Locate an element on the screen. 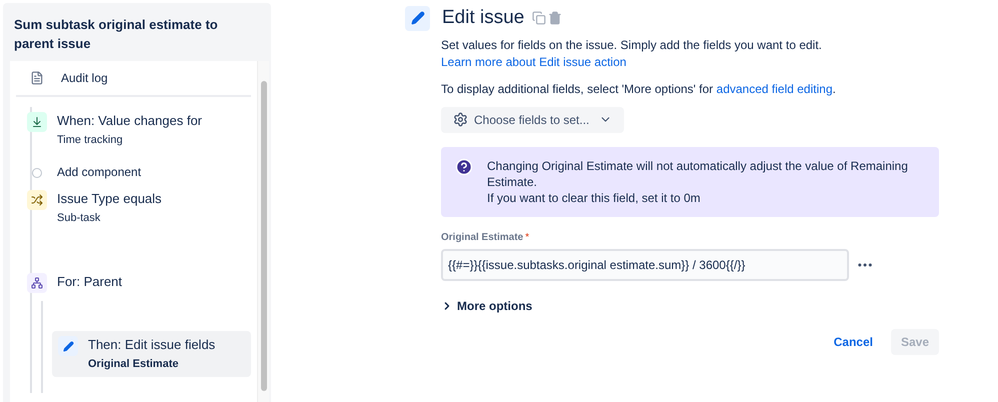  step-detail: Time tracking is located at coordinates (90, 140).